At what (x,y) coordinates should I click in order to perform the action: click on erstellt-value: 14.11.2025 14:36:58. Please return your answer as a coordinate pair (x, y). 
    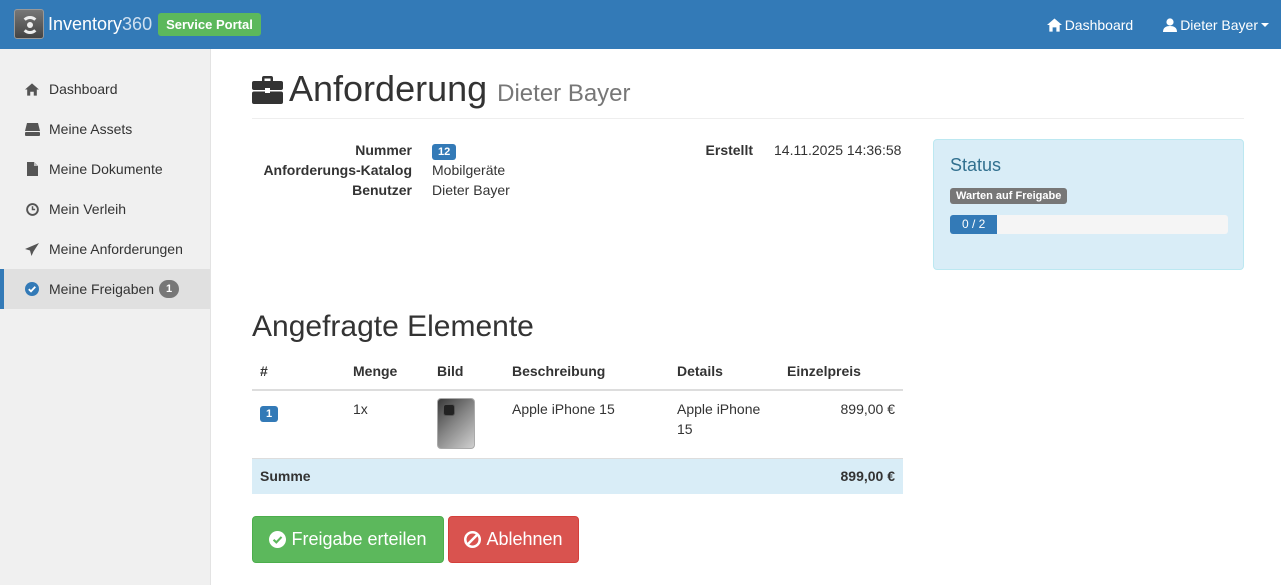
    Looking at the image, I should click on (838, 150).